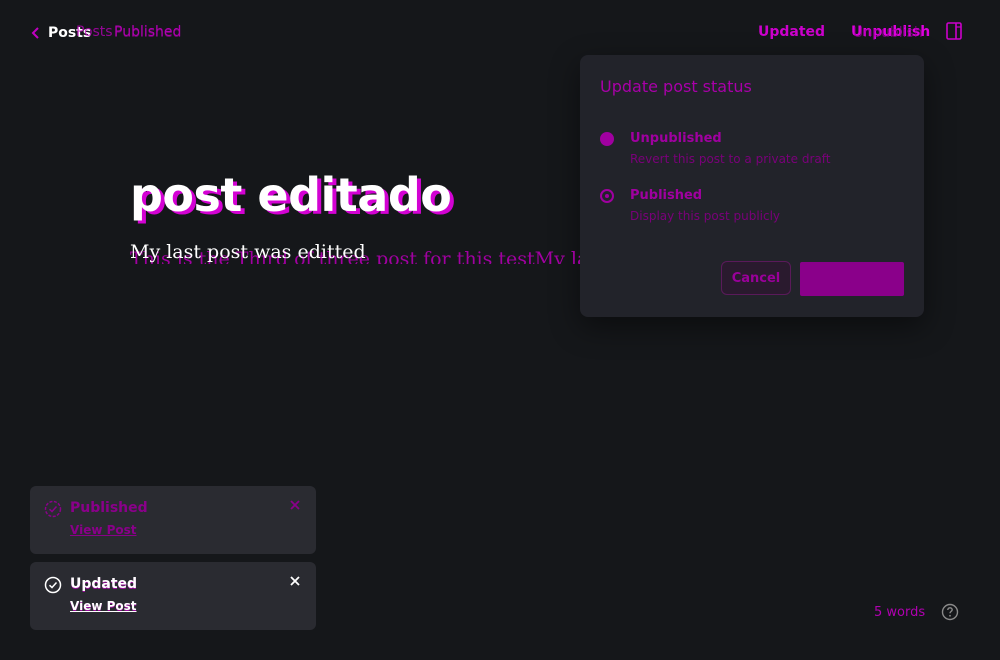 The height and width of the screenshot is (660, 1000). I want to click on radio-unselected-icon, so click(607, 196).